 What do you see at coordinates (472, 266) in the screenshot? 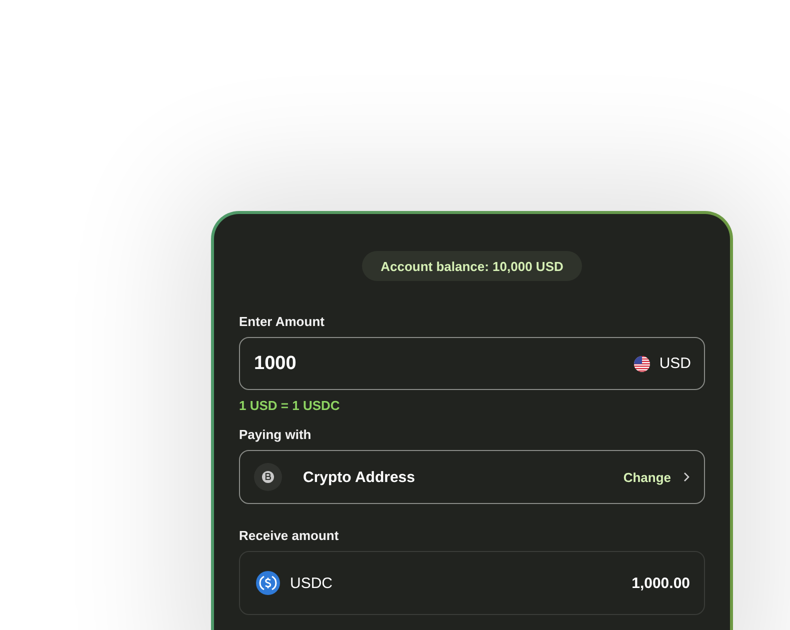
I see `account-balance: Account balance: 10,000 USD` at bounding box center [472, 266].